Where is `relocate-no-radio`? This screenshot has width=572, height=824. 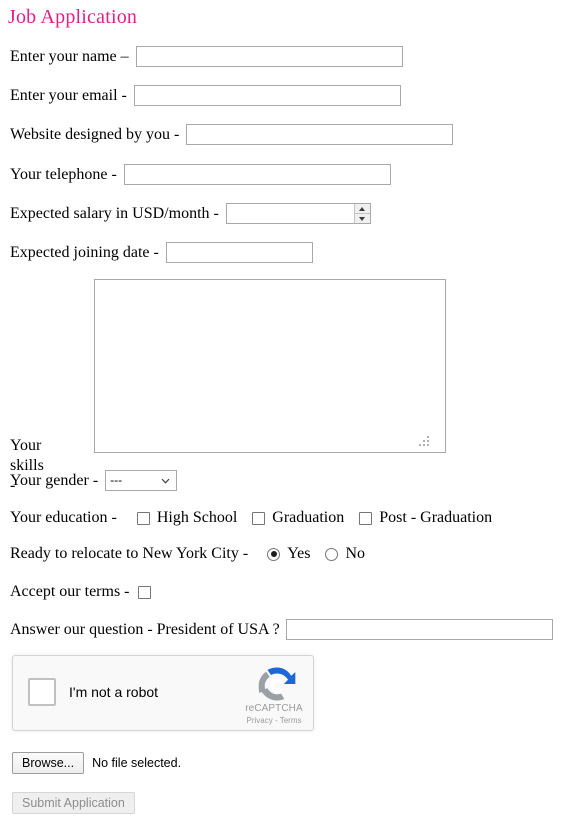
relocate-no-radio is located at coordinates (332, 554).